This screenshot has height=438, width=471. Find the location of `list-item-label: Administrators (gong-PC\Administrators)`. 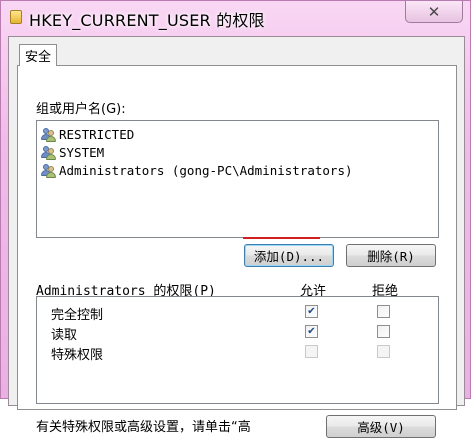

list-item-label: Administrators (gong-PC\Administrators) is located at coordinates (206, 170).